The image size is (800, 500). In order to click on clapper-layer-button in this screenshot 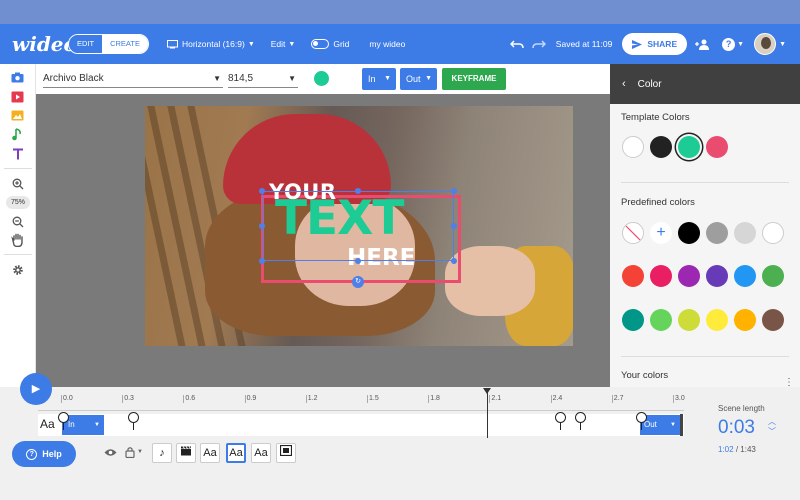, I will do `click(186, 453)`.